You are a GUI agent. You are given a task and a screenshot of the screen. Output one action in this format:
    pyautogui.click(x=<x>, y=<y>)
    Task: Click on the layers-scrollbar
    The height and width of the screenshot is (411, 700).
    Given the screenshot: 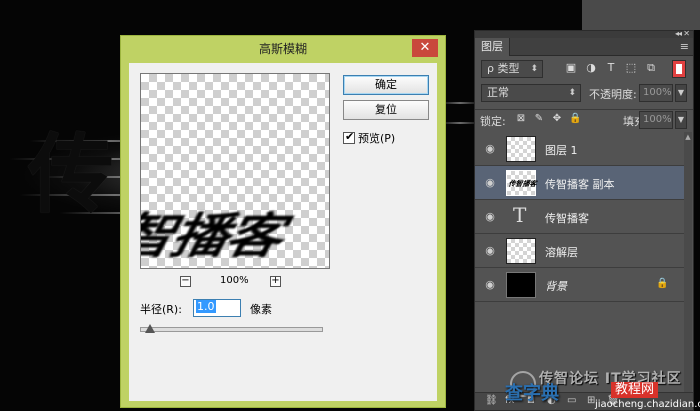 What is the action you would take?
    pyautogui.click(x=688, y=267)
    